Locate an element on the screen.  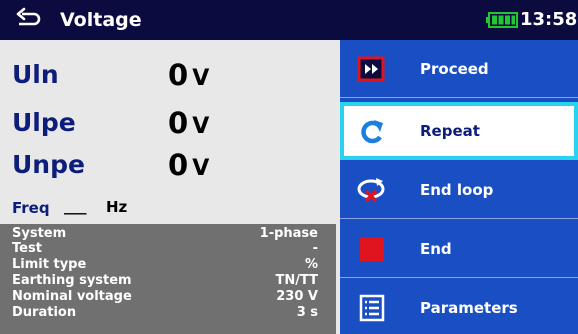
ulpe-unit: V is located at coordinates (201, 126).